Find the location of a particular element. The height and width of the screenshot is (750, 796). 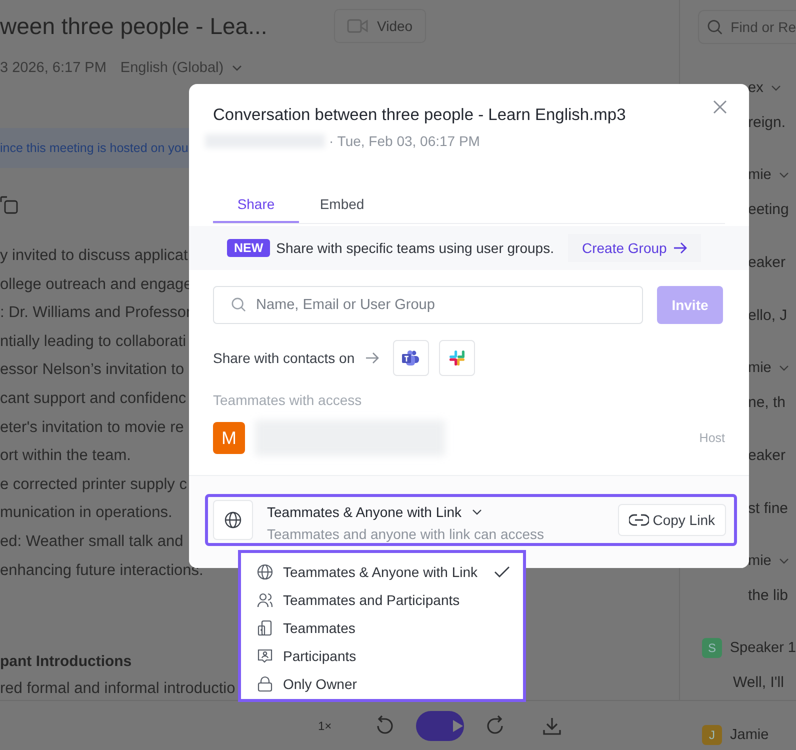

teams-app-button is located at coordinates (410, 358).